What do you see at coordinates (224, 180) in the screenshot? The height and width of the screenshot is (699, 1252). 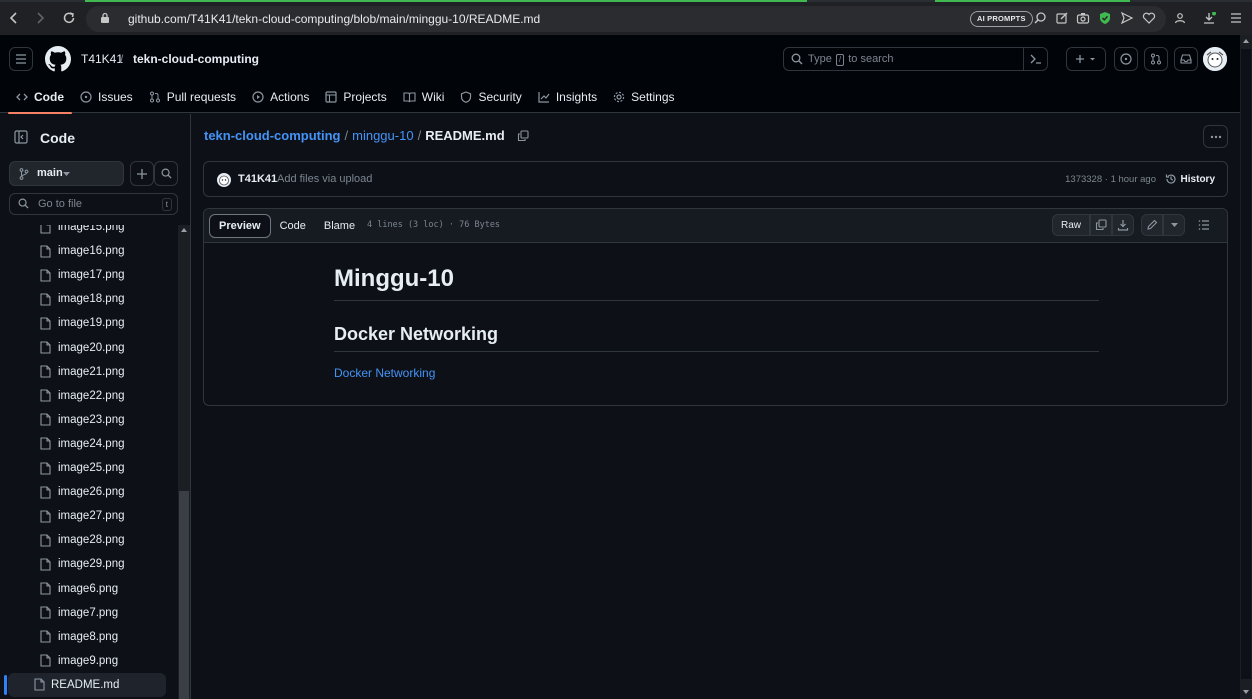 I see `commit-author-avatar` at bounding box center [224, 180].